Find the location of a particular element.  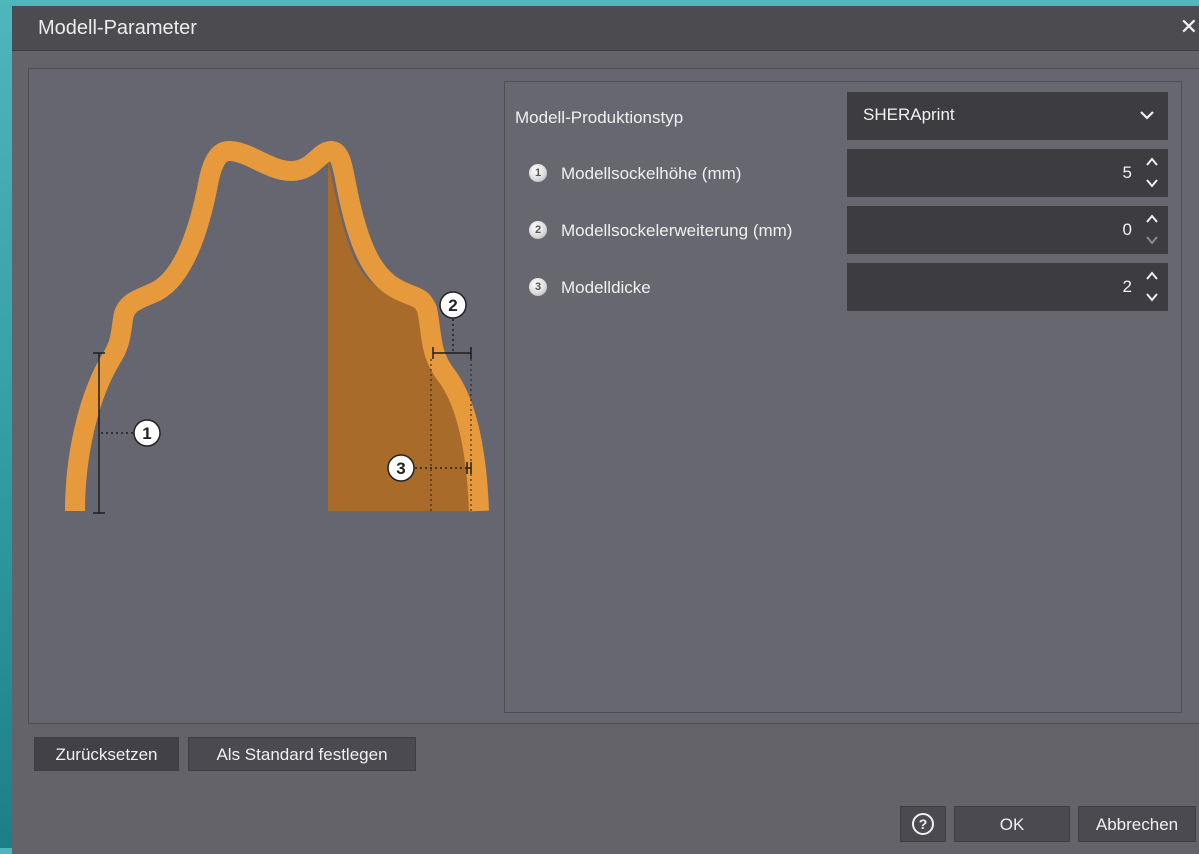

help-button: ? is located at coordinates (923, 824).